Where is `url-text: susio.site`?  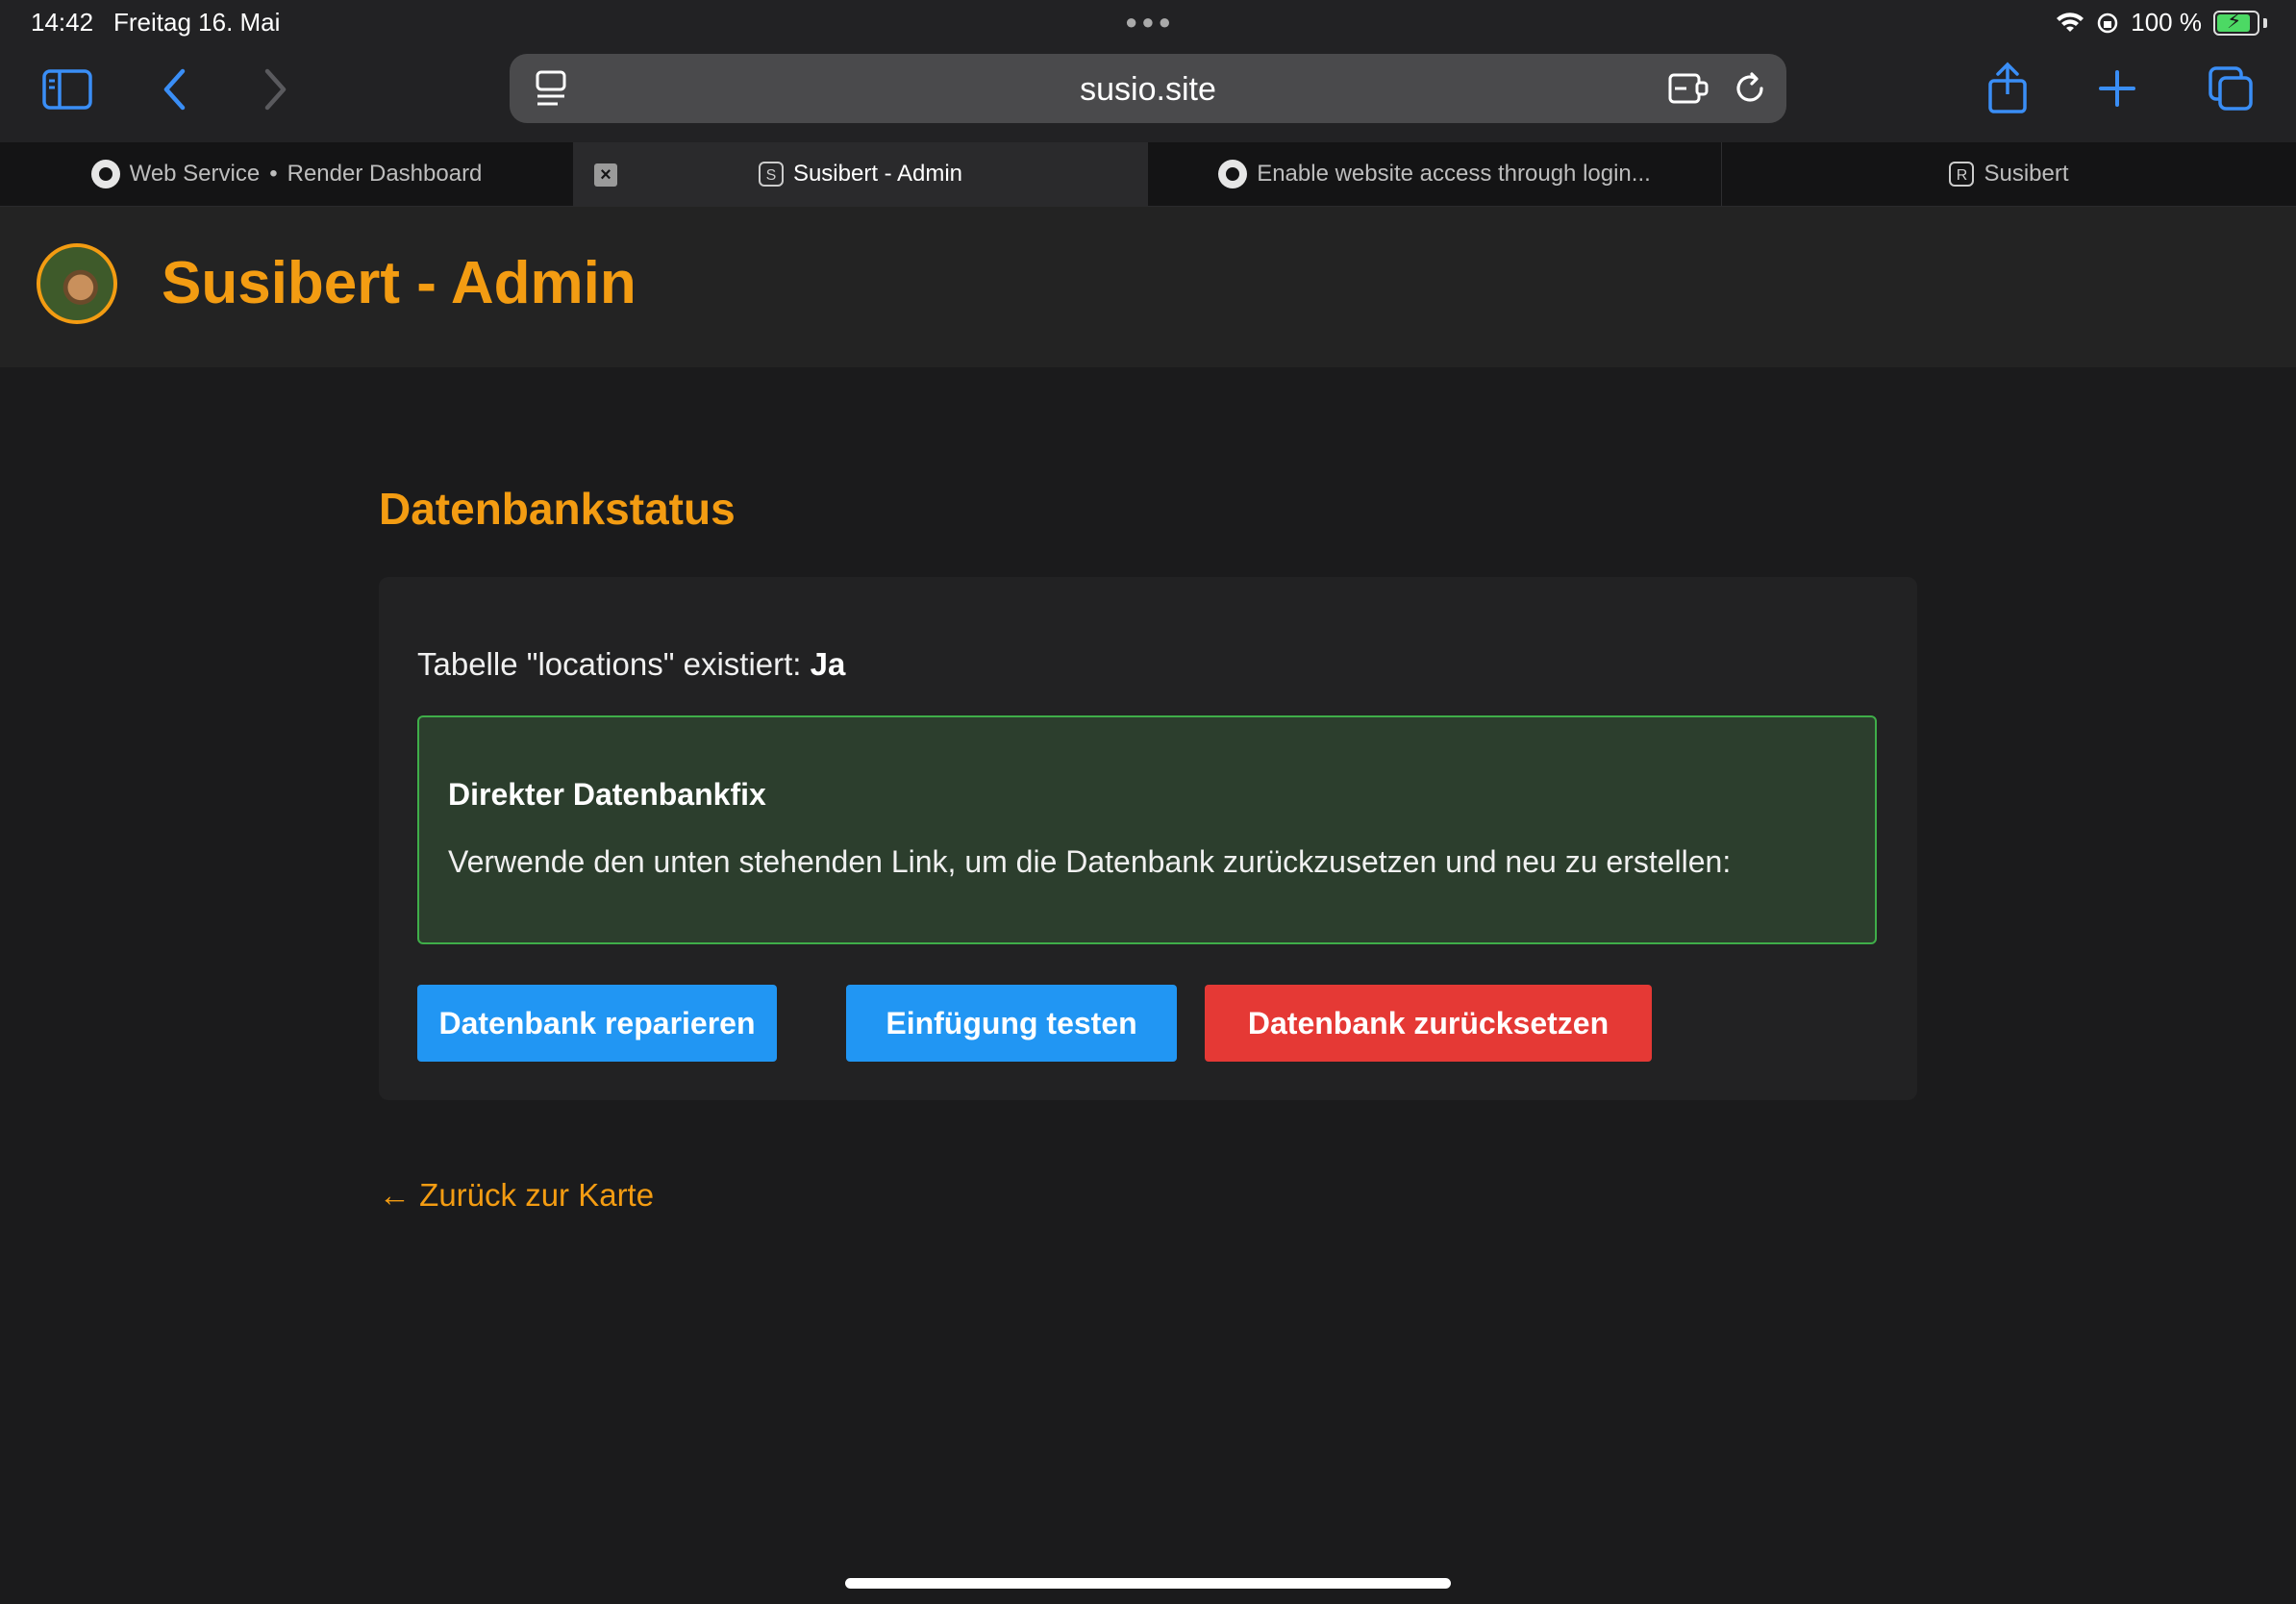 url-text: susio.site is located at coordinates (1148, 90).